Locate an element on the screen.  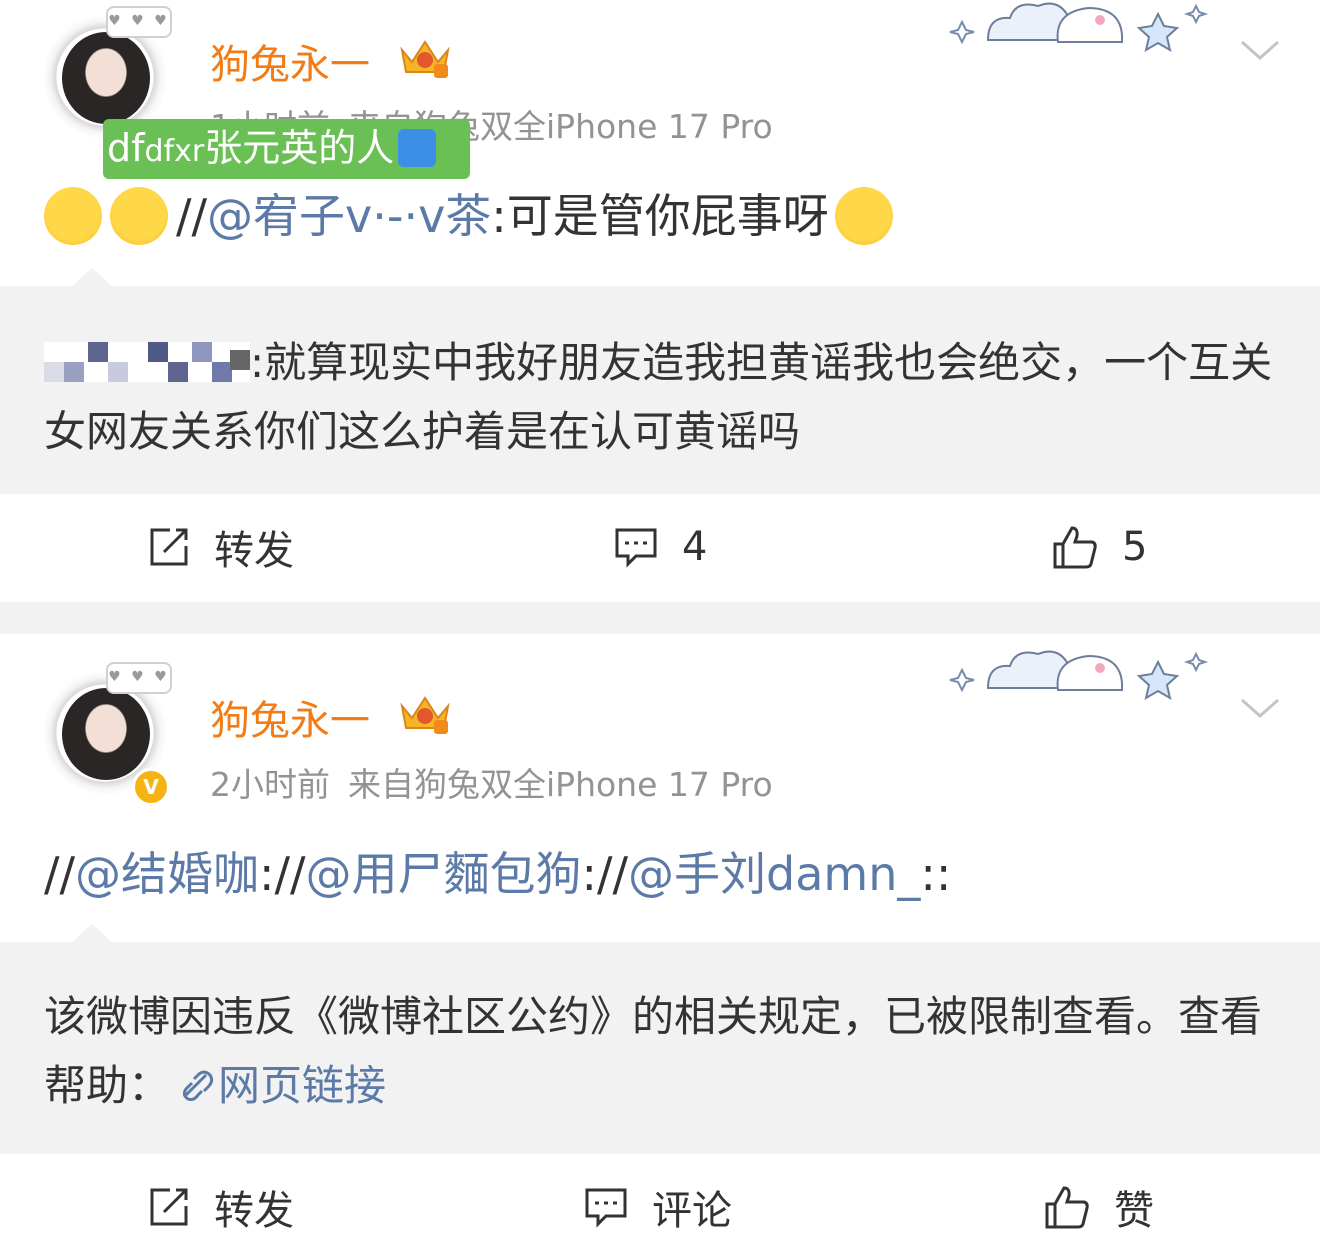
post-meta: 2小时前 来自狗兔双全iPhone 17 Pro is located at coordinates (491, 782).